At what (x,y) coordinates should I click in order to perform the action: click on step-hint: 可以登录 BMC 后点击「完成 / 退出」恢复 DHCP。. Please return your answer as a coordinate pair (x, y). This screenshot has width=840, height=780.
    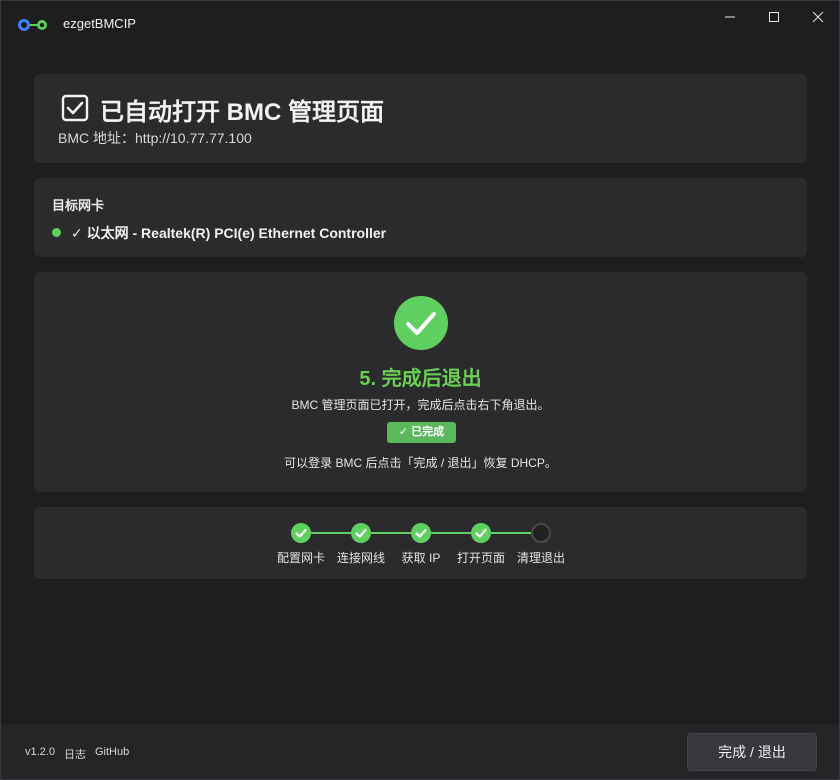
    Looking at the image, I should click on (420, 463).